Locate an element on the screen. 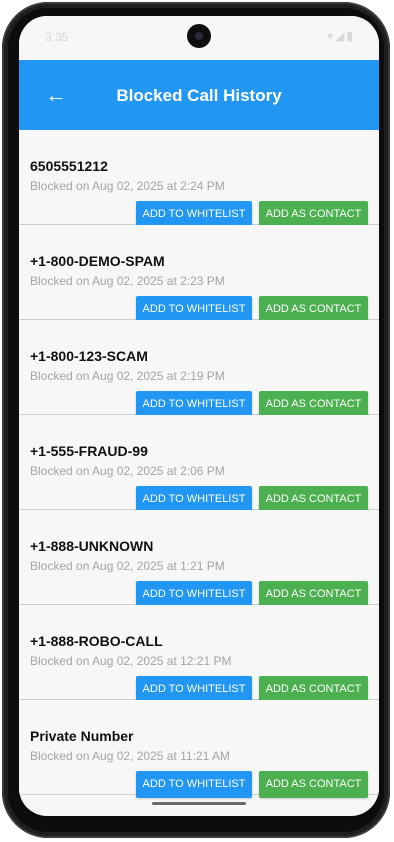 The width and height of the screenshot is (394, 842). caller-number: +1-800-DEMO-SPAM is located at coordinates (97, 261).